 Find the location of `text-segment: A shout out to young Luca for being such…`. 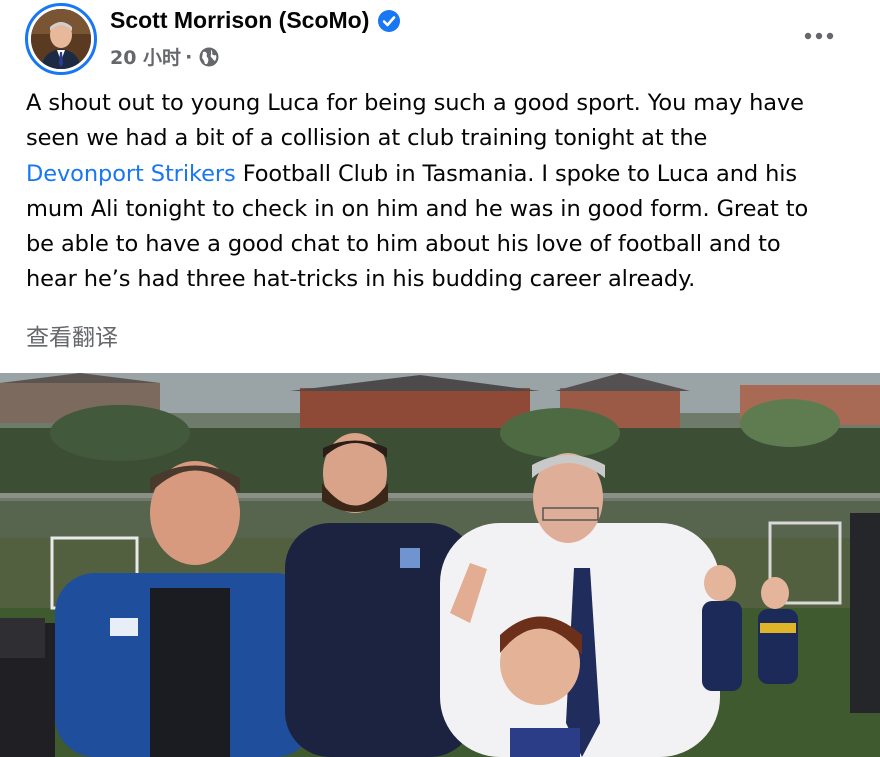

text-segment: A shout out to young Luca for being such… is located at coordinates (415, 103).